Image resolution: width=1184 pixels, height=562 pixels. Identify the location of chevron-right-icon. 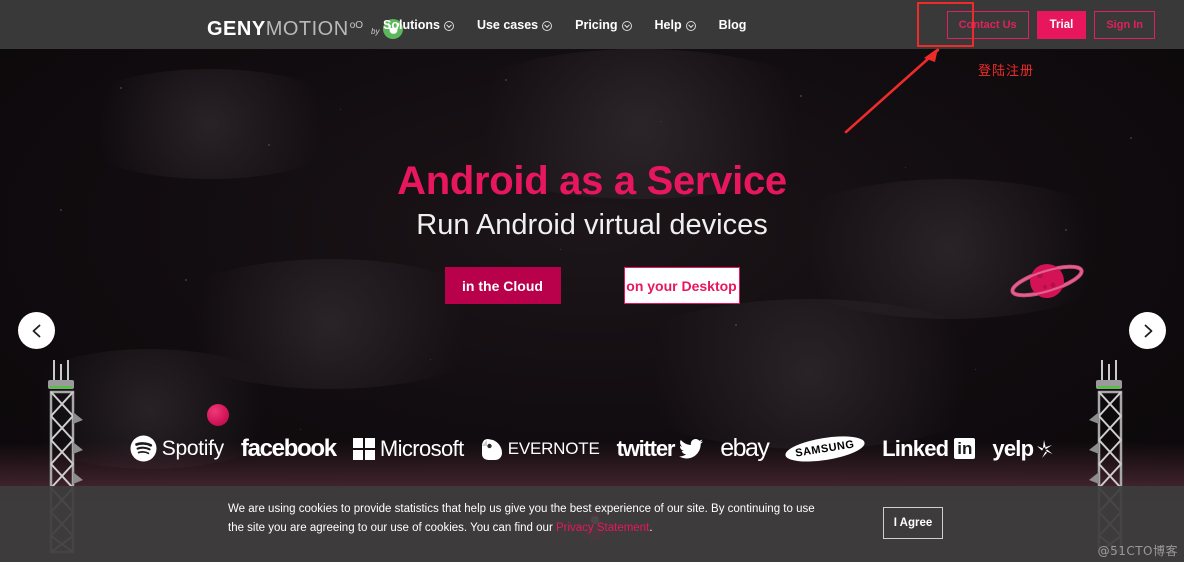
(1148, 330).